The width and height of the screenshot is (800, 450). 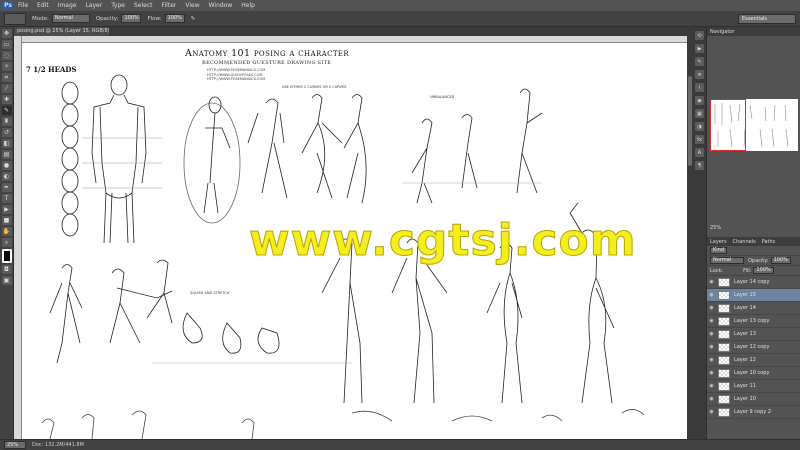 I want to click on zoom-tool-icon: ⌕, so click(x=6, y=242).